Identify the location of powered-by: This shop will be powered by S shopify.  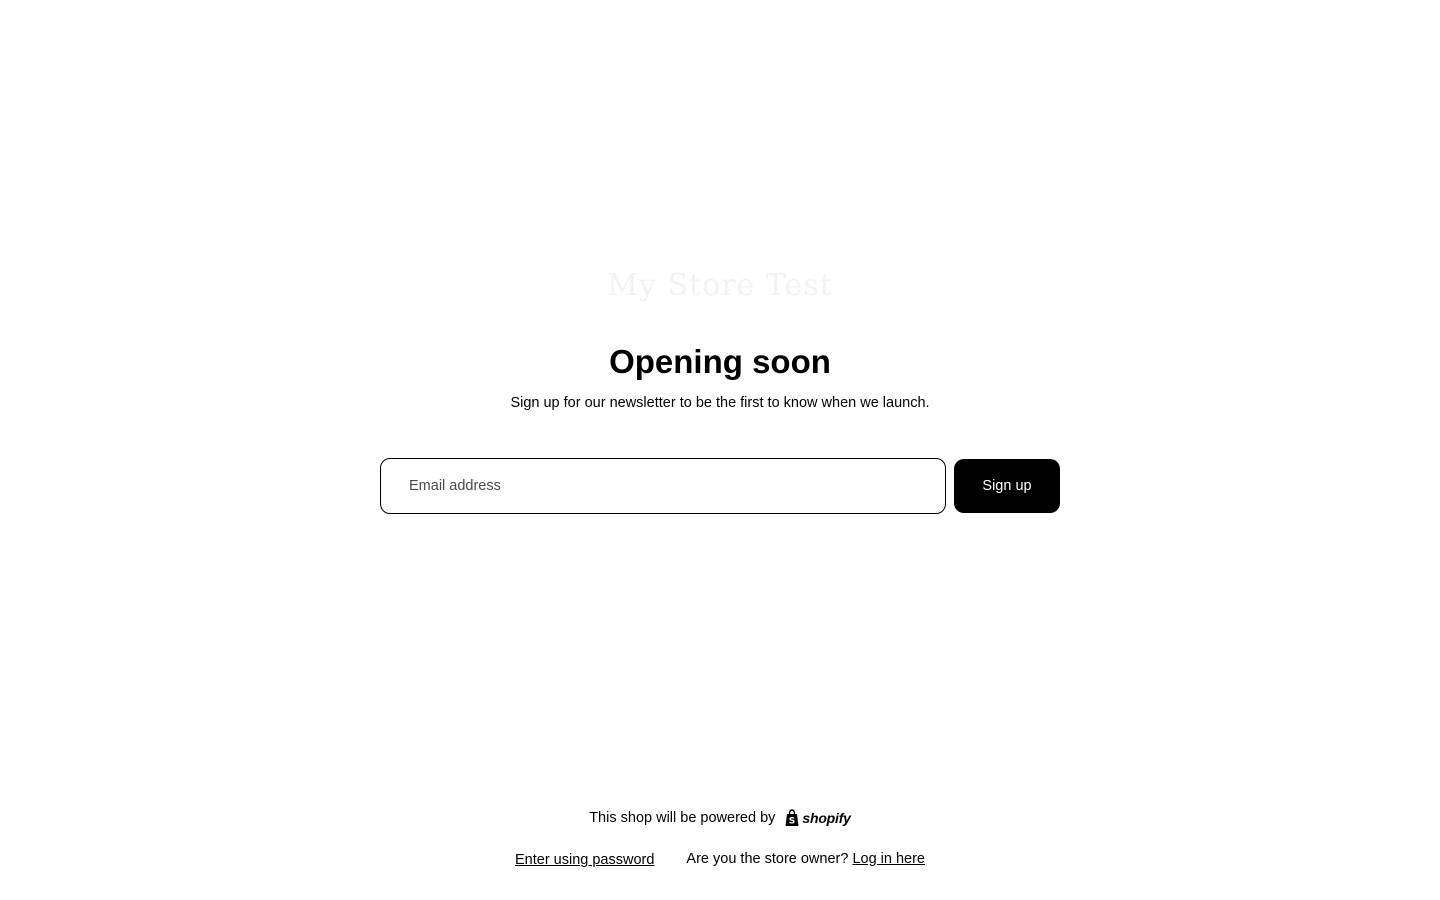
(720, 818).